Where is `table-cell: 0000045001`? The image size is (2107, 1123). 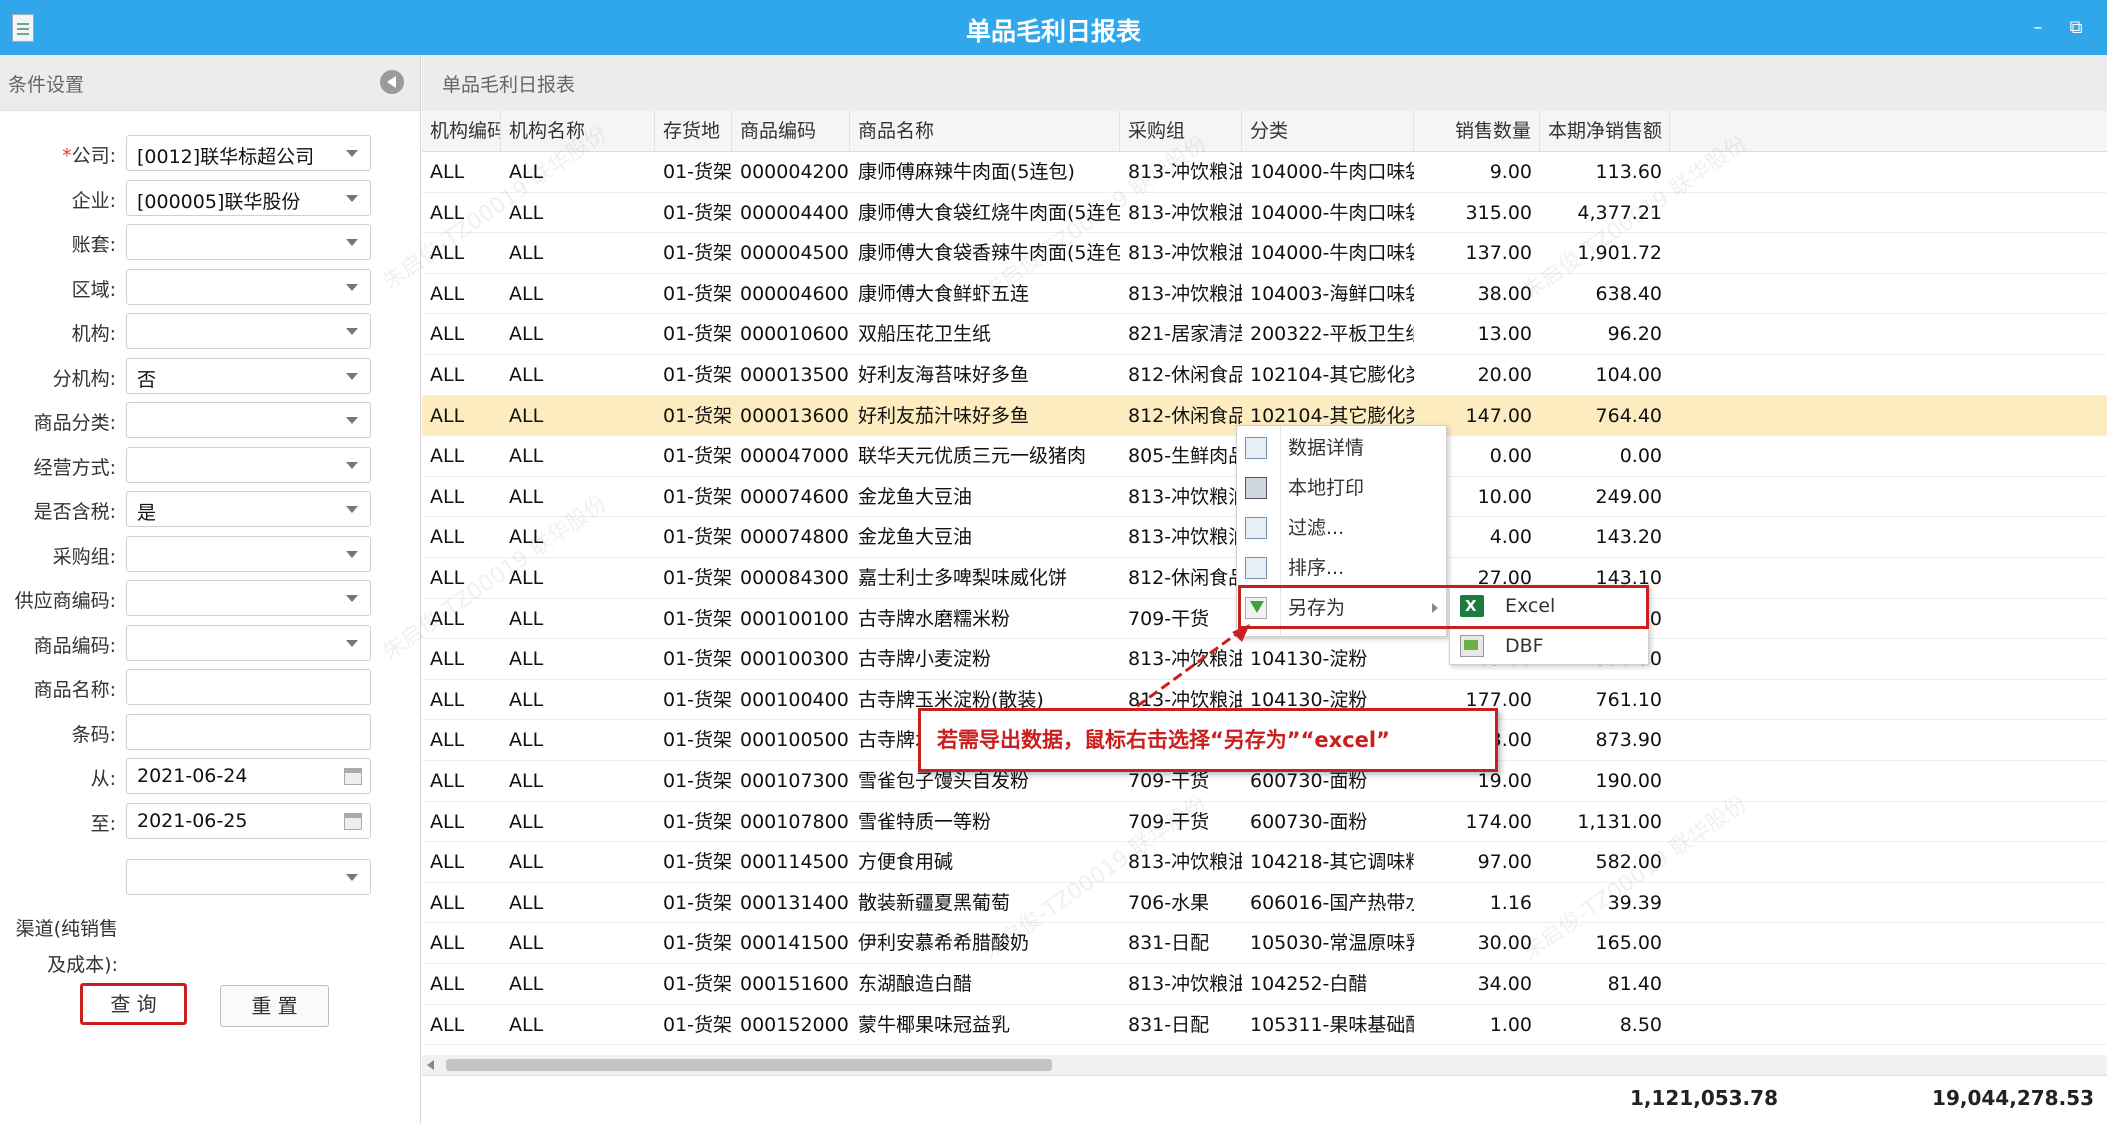
table-cell: 0000045001 is located at coordinates (795, 253).